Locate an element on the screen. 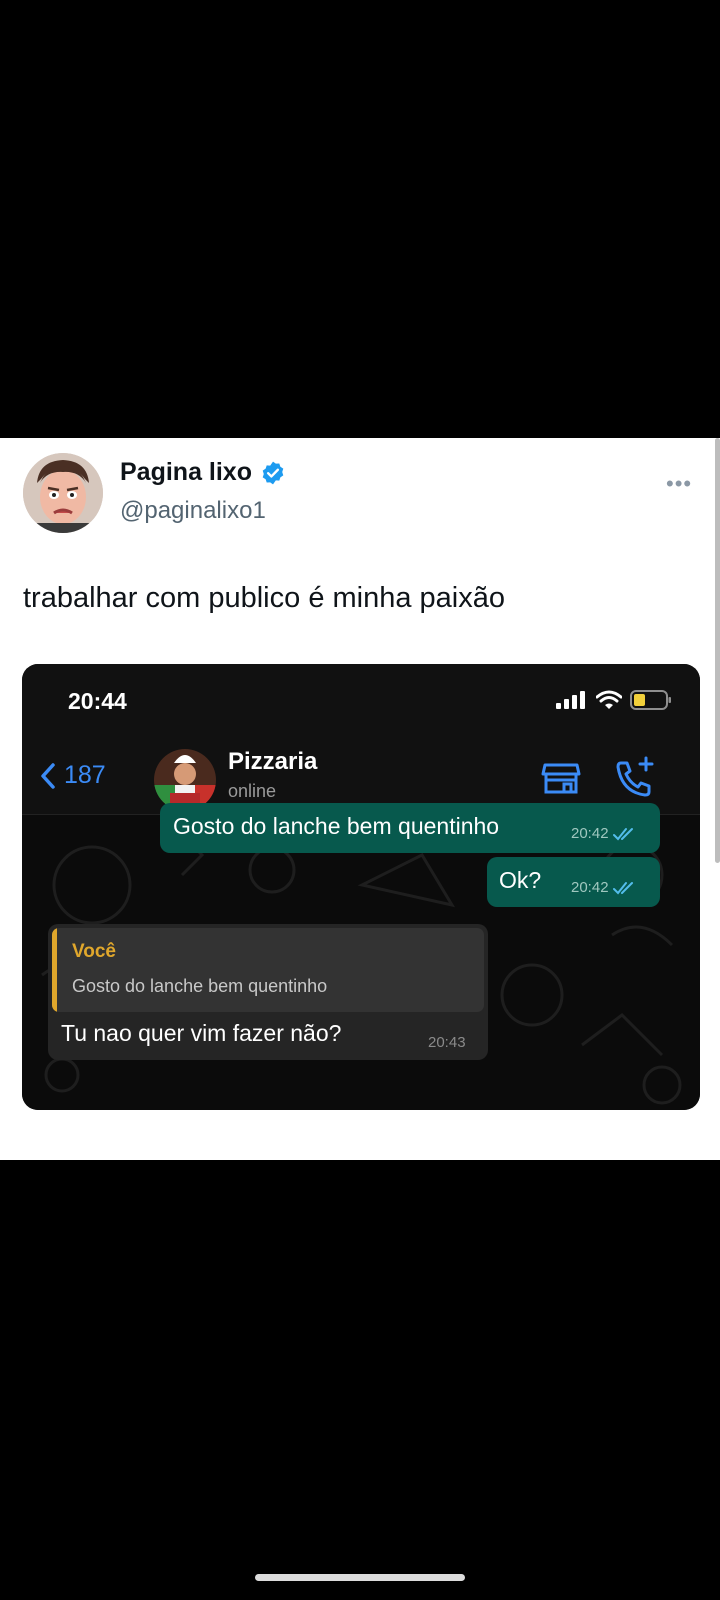 This screenshot has width=720, height=1600. message-bubble-out: Ok? 20:42 is located at coordinates (573, 882).